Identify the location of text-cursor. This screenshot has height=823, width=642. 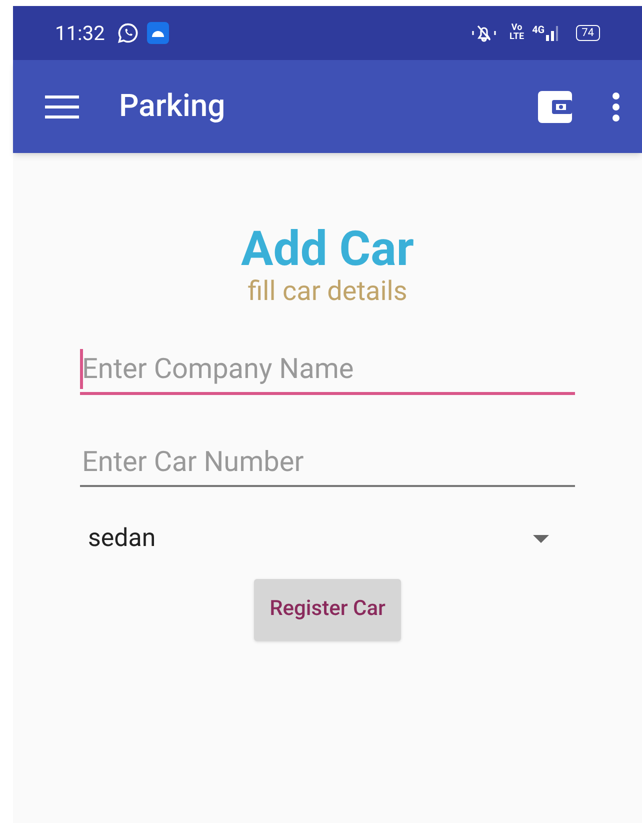
(81, 369).